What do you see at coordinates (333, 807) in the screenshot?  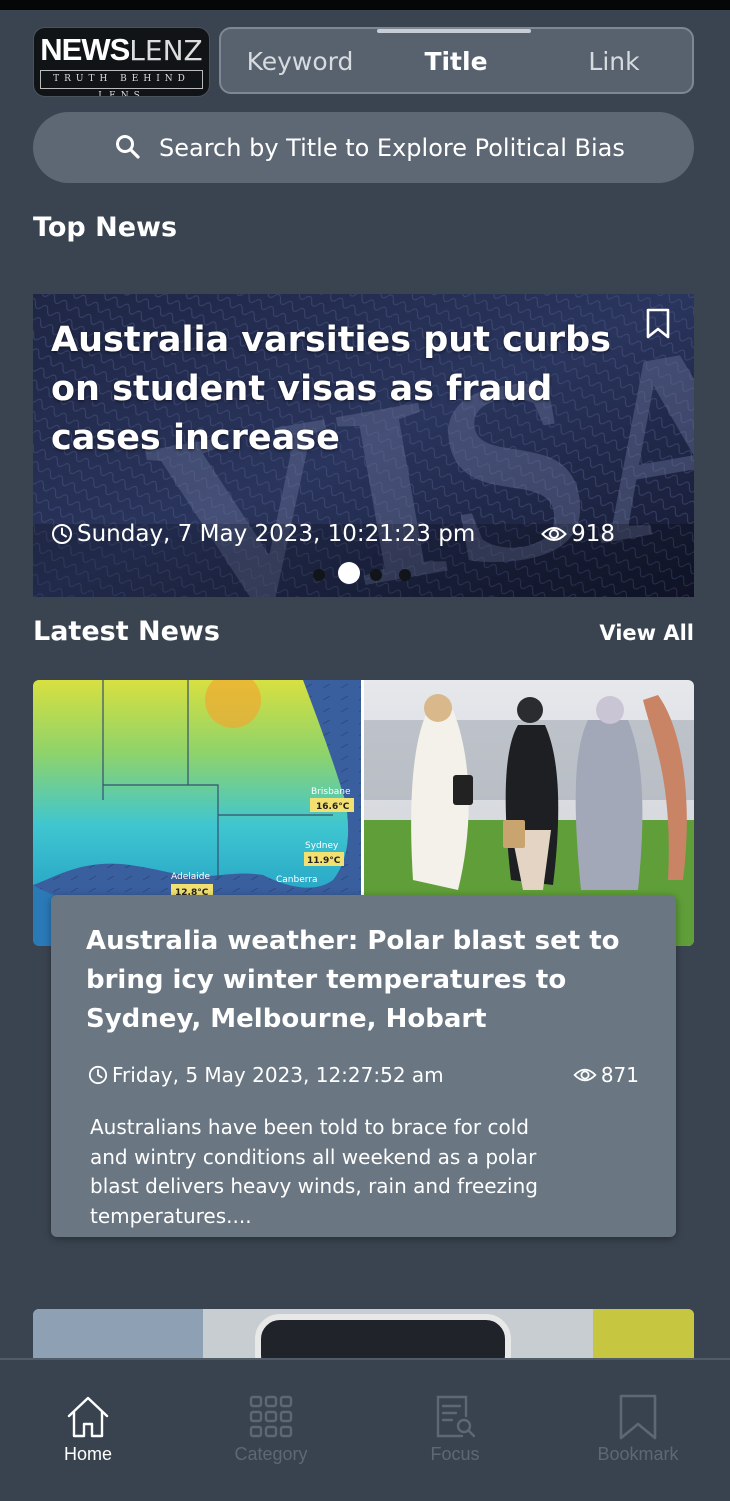 I see `map-temp-brisbane: 16.6°C` at bounding box center [333, 807].